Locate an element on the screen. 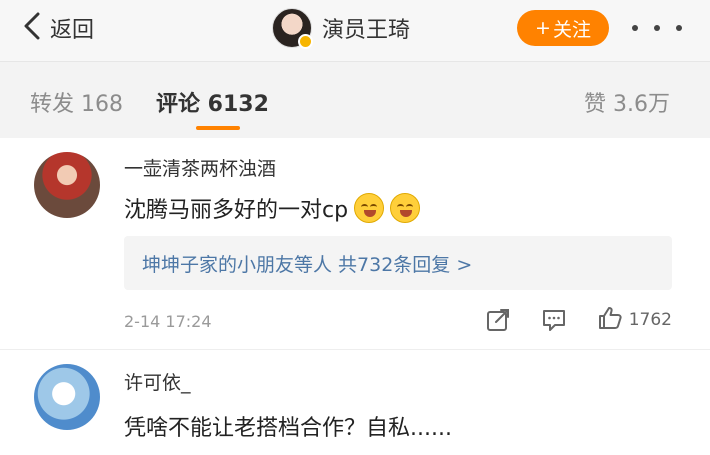 The image size is (710, 455). tab-comments: 评论 6132 is located at coordinates (212, 102).